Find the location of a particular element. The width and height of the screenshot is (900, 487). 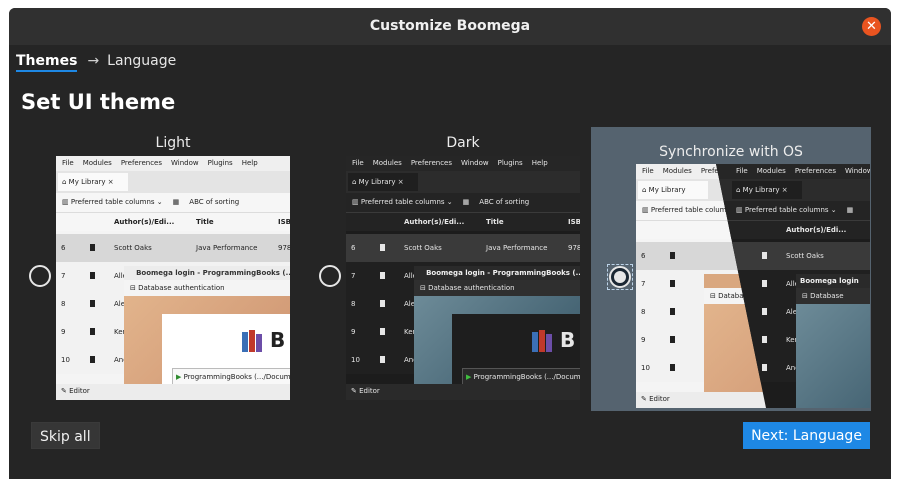

theme-label-sync: Synchronize with OS is located at coordinates (731, 152).